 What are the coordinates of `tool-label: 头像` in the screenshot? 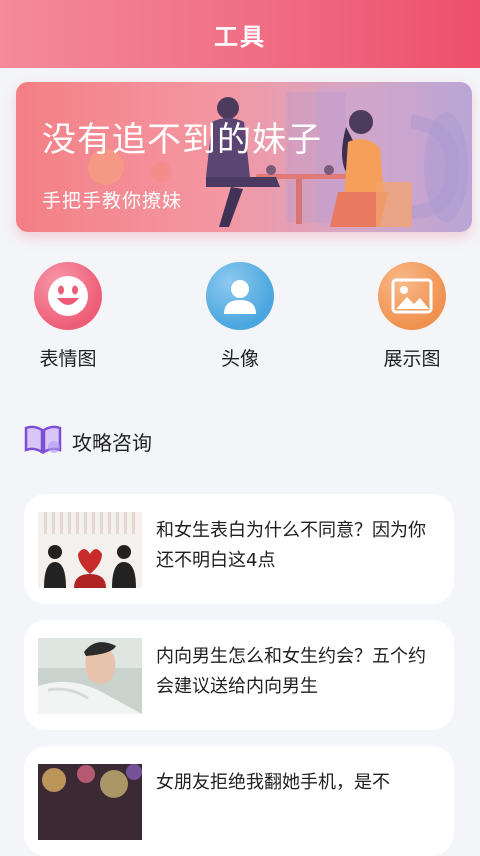 It's located at (239, 359).